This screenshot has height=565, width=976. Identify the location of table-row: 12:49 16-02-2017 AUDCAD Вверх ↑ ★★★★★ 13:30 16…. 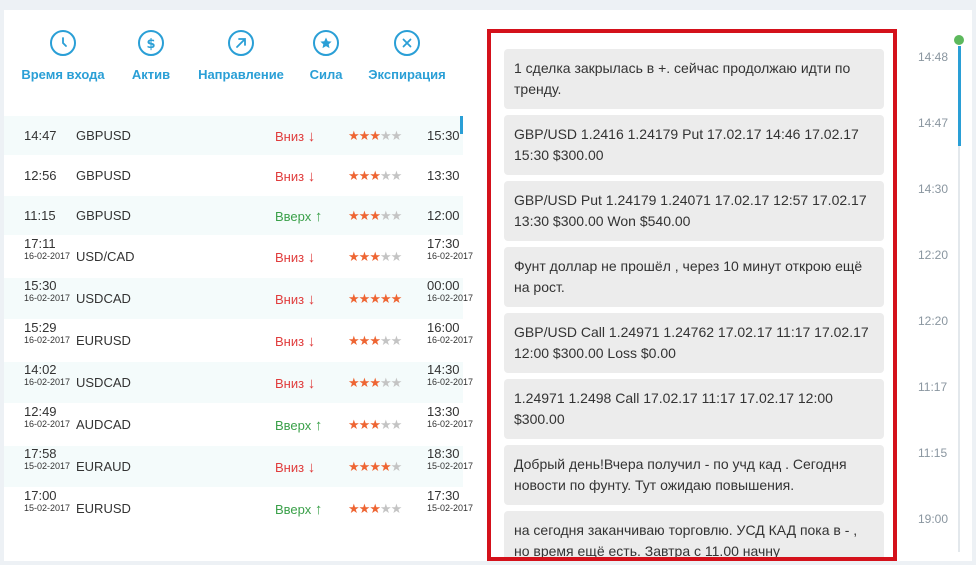
(238, 425).